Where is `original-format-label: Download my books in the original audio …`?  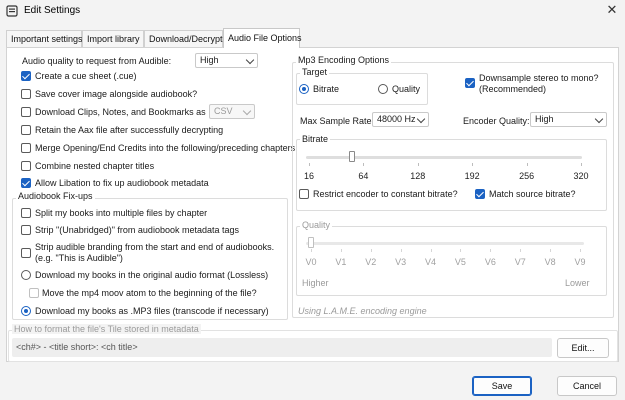
original-format-label: Download my books in the original audio … is located at coordinates (152, 275).